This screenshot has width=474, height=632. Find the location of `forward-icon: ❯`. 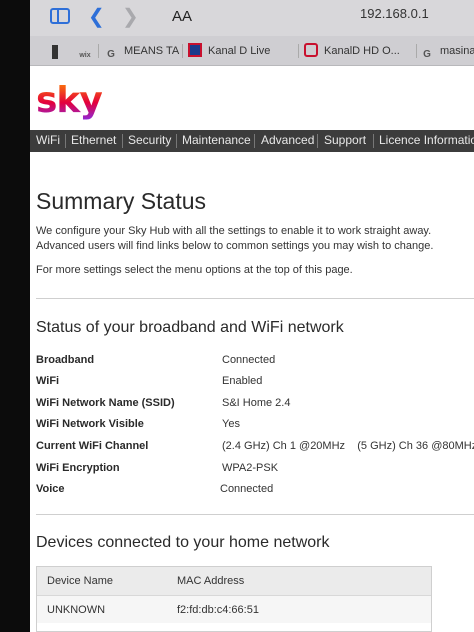

forward-icon: ❯ is located at coordinates (130, 17).